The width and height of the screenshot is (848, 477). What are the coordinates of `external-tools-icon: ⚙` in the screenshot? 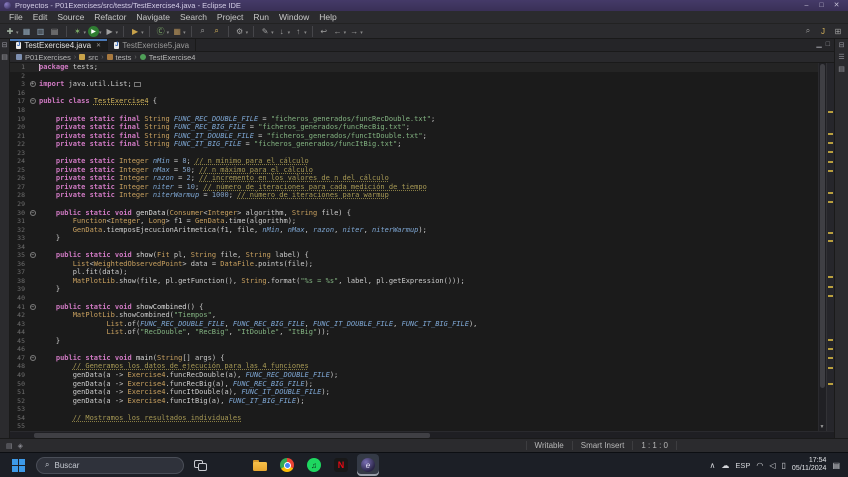 It's located at (240, 31).